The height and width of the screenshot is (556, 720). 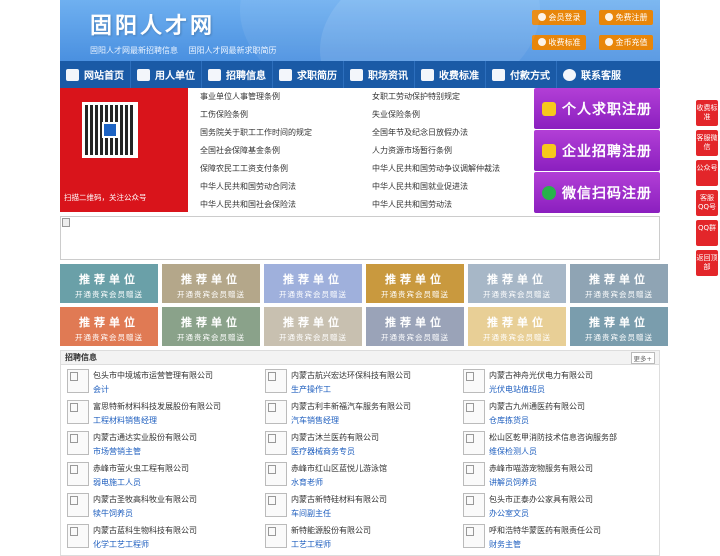 I want to click on side-float-button: 返回顶部, so click(x=707, y=263).